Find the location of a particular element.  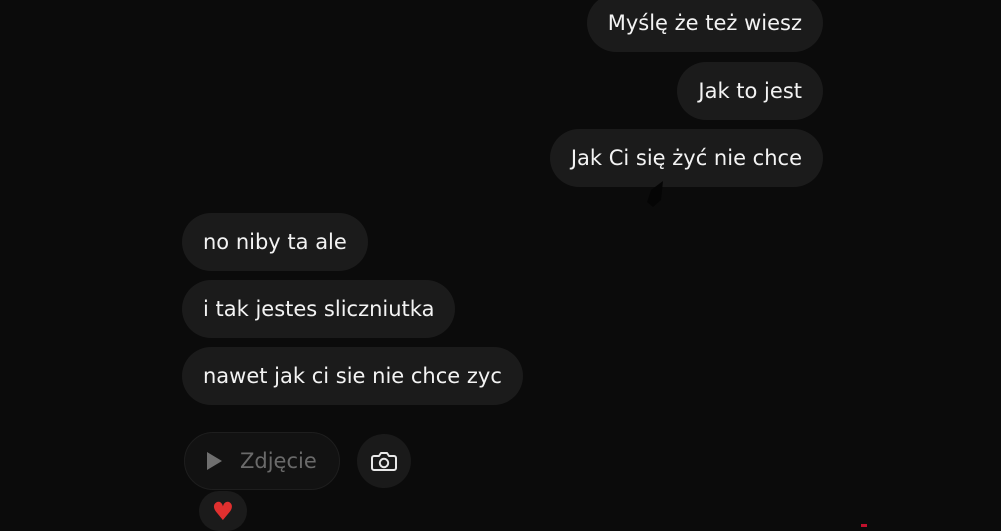

sent-message: Jak Ci się żyć nie chce is located at coordinates (686, 158).